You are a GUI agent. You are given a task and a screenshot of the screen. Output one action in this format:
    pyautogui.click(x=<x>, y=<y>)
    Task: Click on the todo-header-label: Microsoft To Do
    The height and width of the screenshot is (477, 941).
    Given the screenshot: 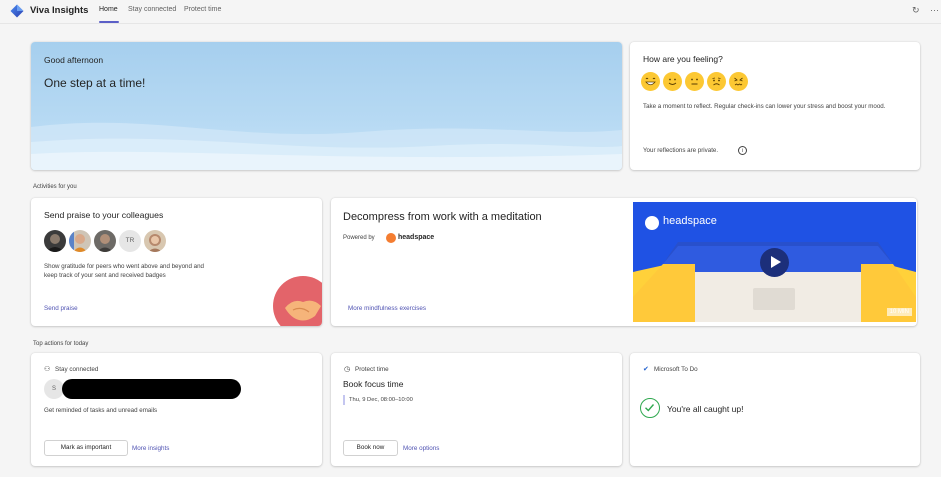 What is the action you would take?
    pyautogui.click(x=676, y=369)
    